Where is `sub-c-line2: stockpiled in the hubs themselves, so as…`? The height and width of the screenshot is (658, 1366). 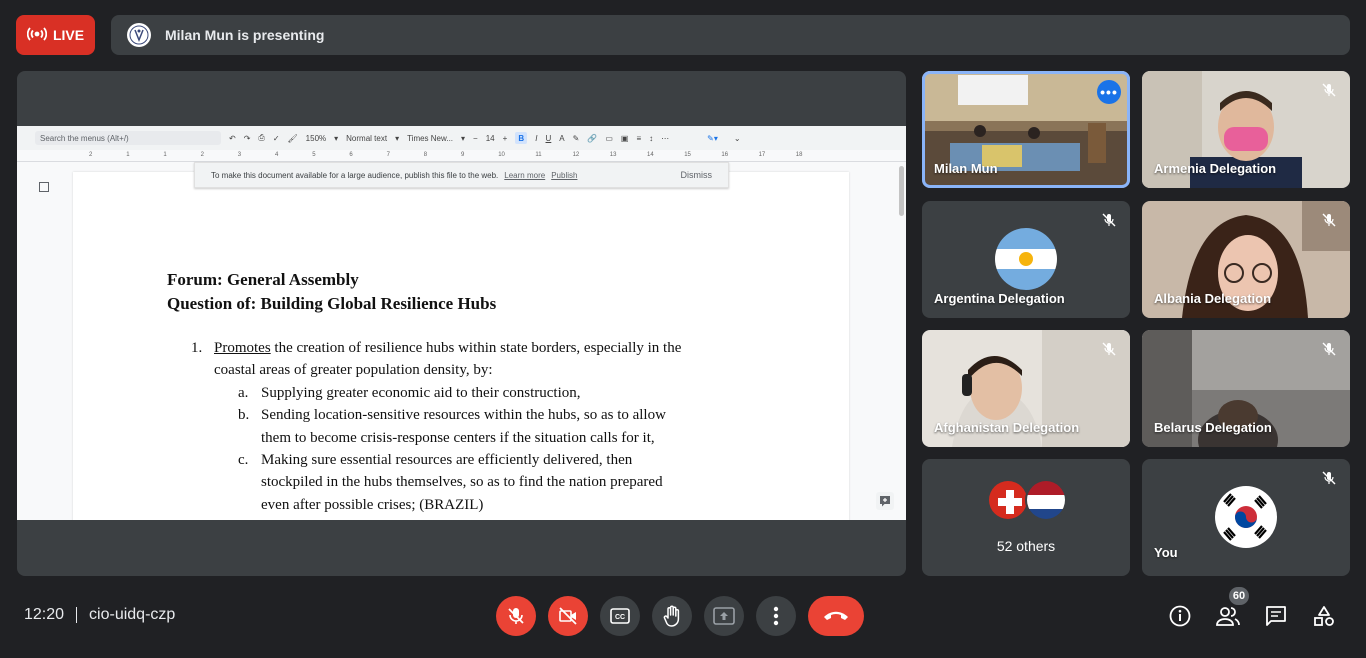 sub-c-line2: stockpiled in the hubs themselves, so as… is located at coordinates (462, 482).